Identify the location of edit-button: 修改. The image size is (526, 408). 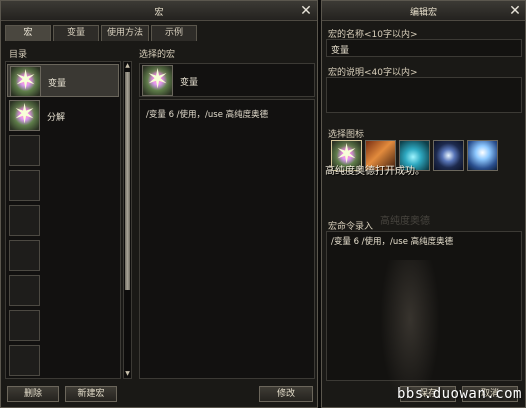
(286, 394).